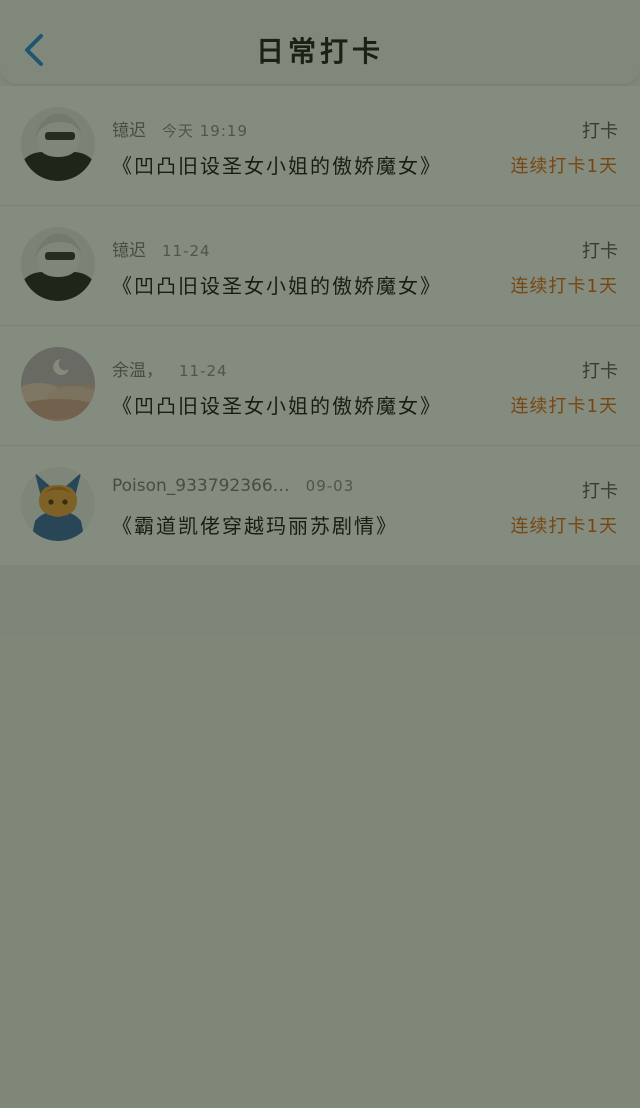 Image resolution: width=640 pixels, height=1108 pixels. I want to click on page-title: 日常打卡, so click(319, 51).